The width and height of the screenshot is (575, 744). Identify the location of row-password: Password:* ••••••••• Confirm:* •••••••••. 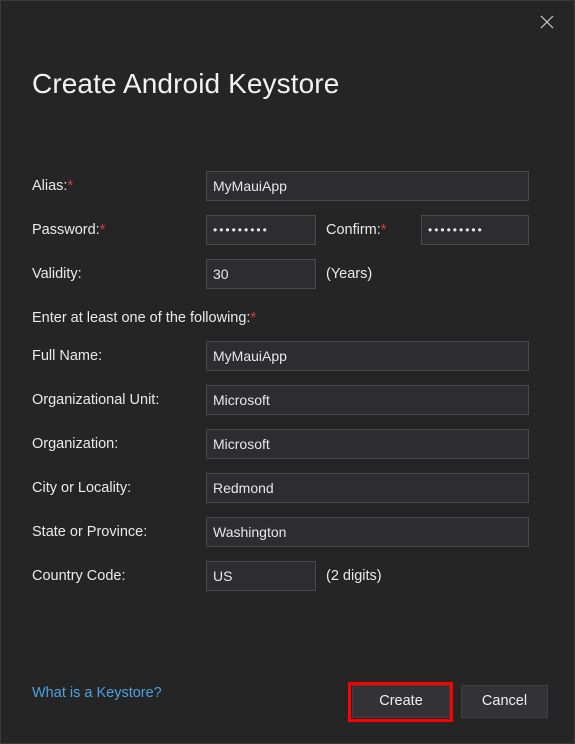
(287, 237).